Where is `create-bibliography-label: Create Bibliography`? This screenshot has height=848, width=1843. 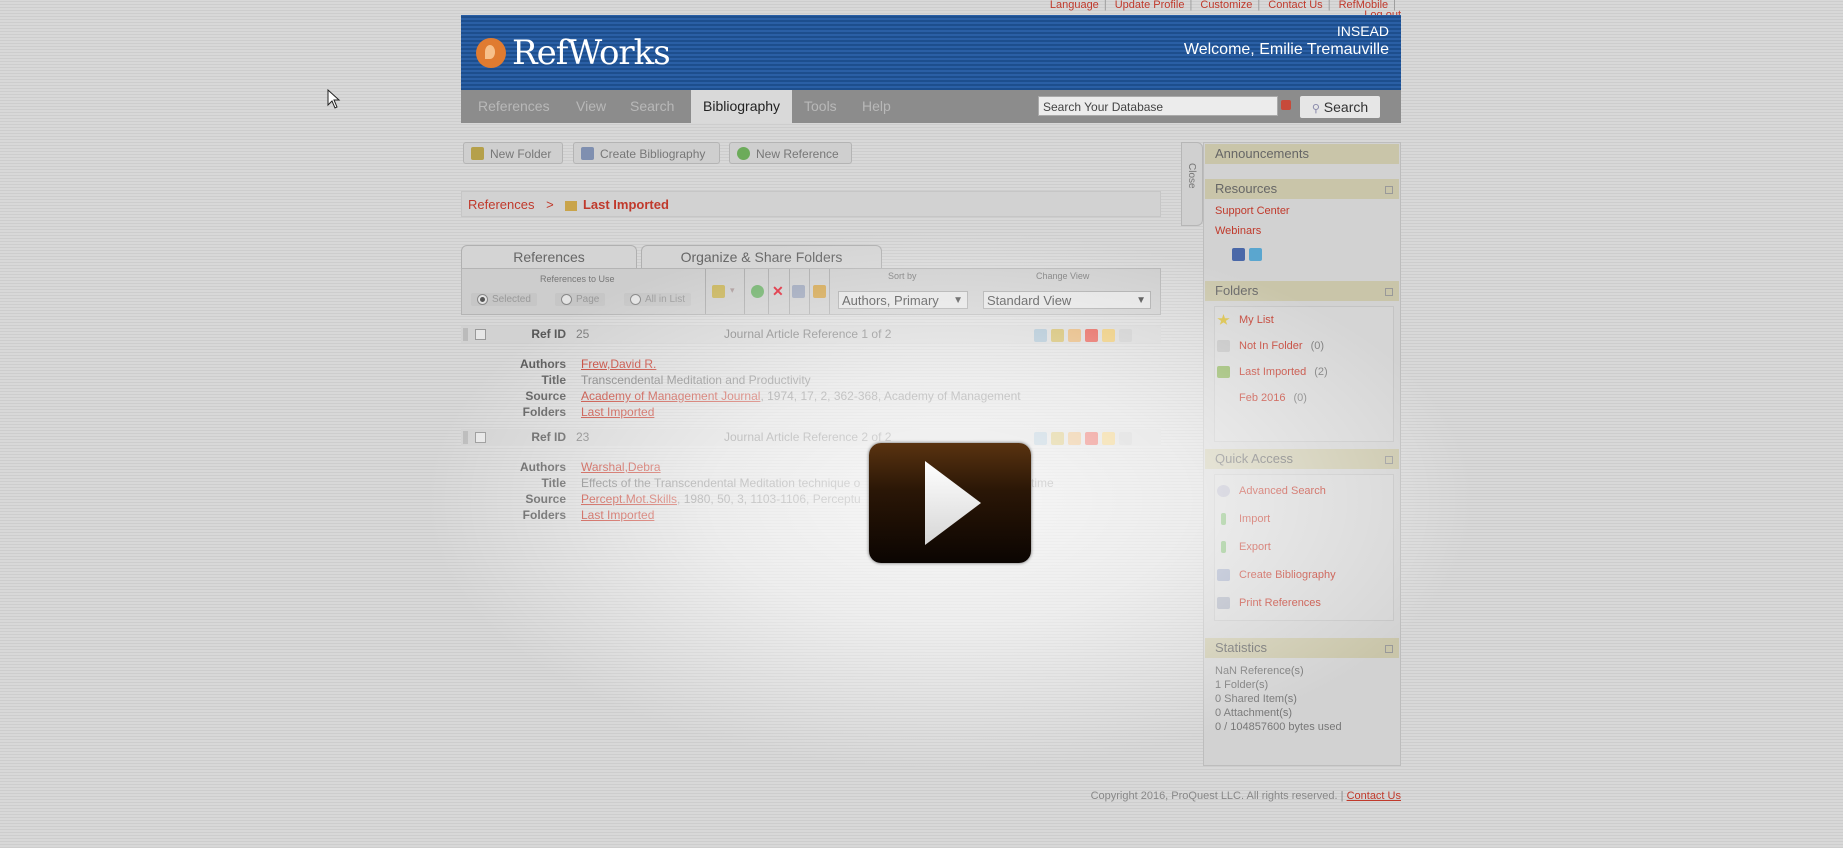 create-bibliography-label: Create Bibliography is located at coordinates (653, 154).